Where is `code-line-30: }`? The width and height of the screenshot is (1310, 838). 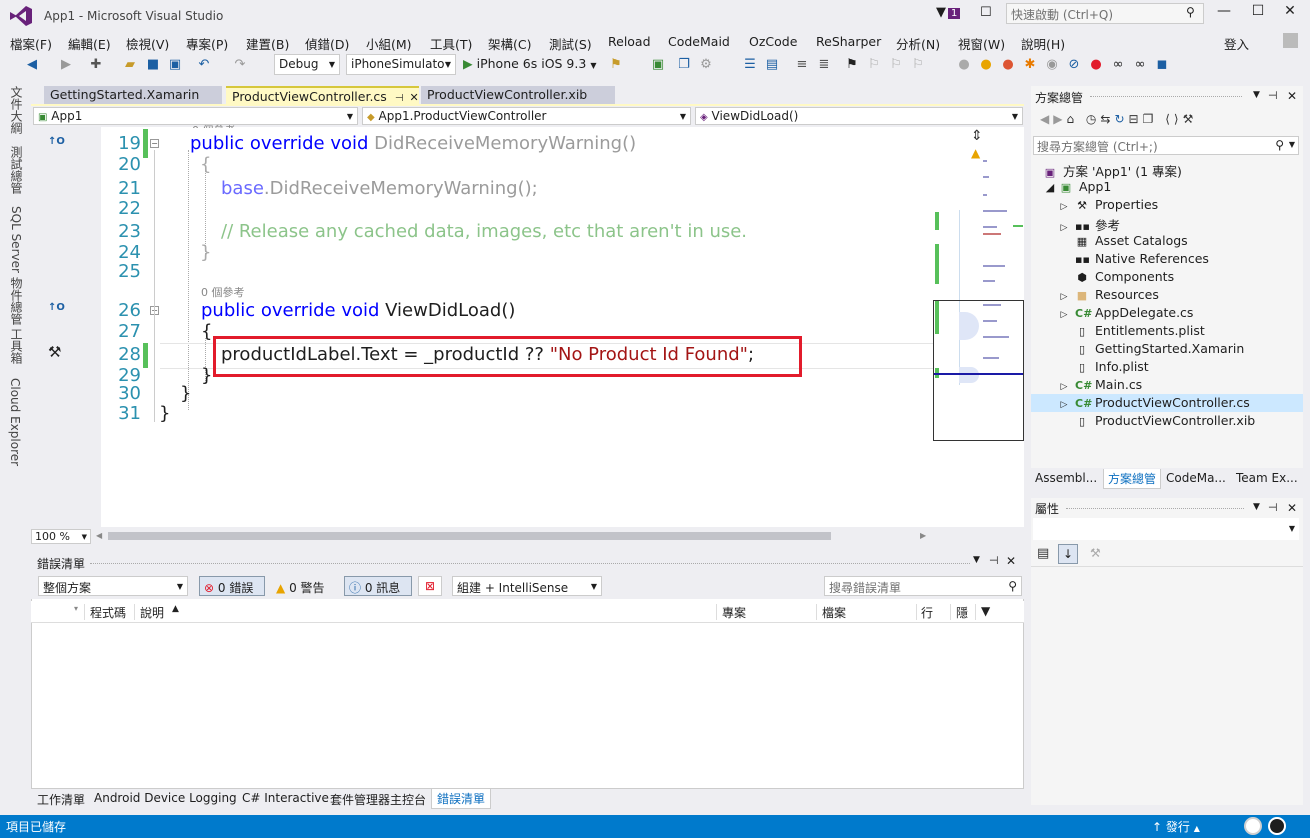
code-line-30: } is located at coordinates (185, 393).